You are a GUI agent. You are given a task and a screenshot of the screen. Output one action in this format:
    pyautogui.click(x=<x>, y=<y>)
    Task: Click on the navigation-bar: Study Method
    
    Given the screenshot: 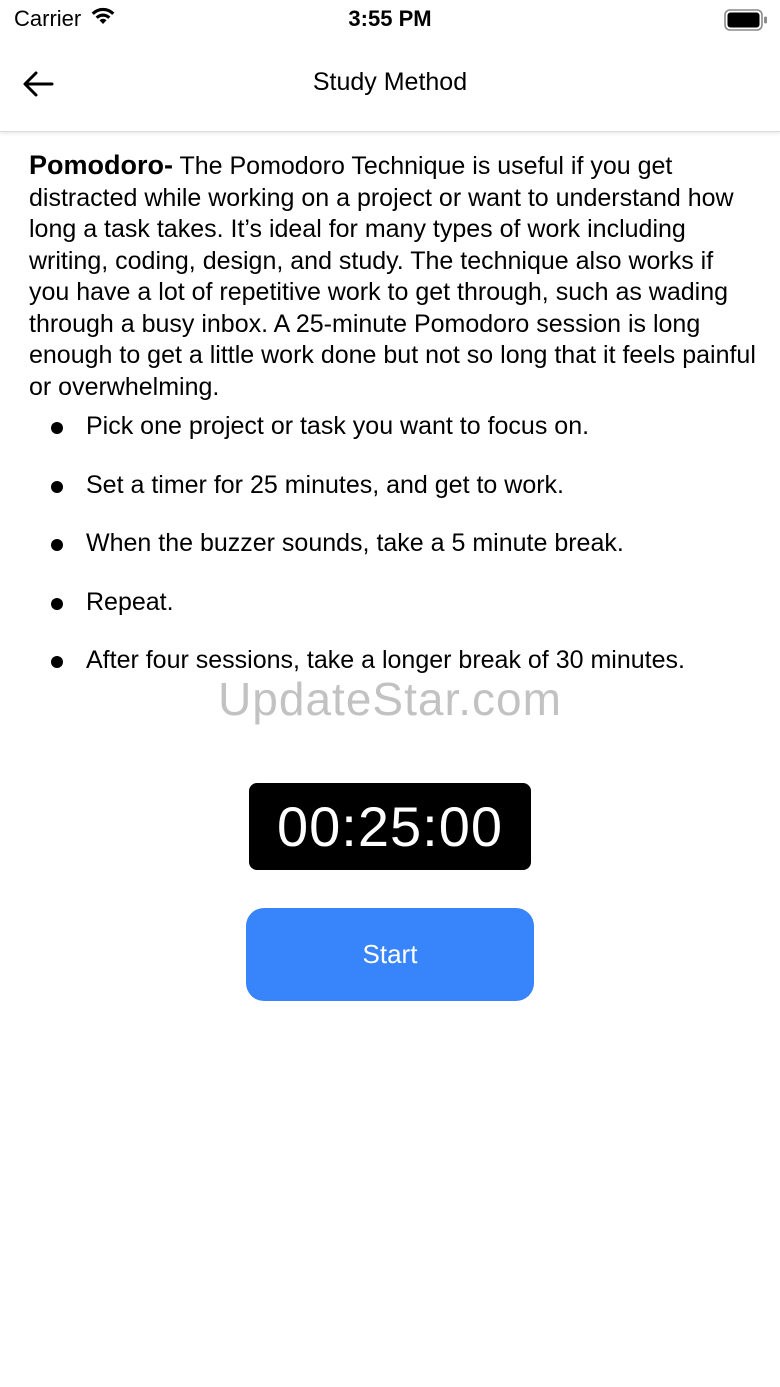 What is the action you would take?
    pyautogui.click(x=390, y=86)
    